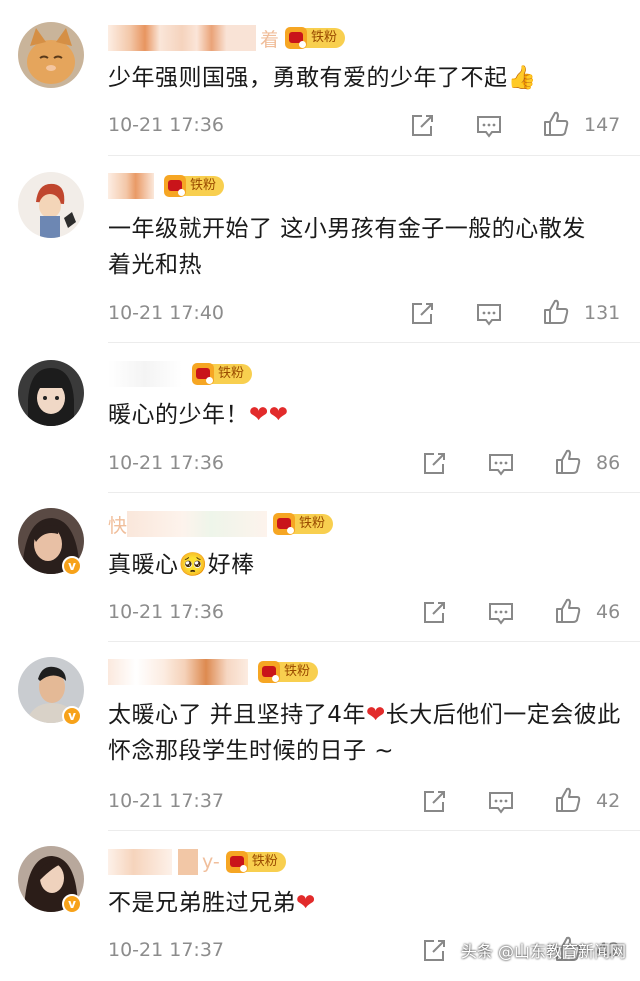 The height and width of the screenshot is (981, 640). What do you see at coordinates (212, 903) in the screenshot?
I see `comment-text: 不是兄弟胜过兄弟❤` at bounding box center [212, 903].